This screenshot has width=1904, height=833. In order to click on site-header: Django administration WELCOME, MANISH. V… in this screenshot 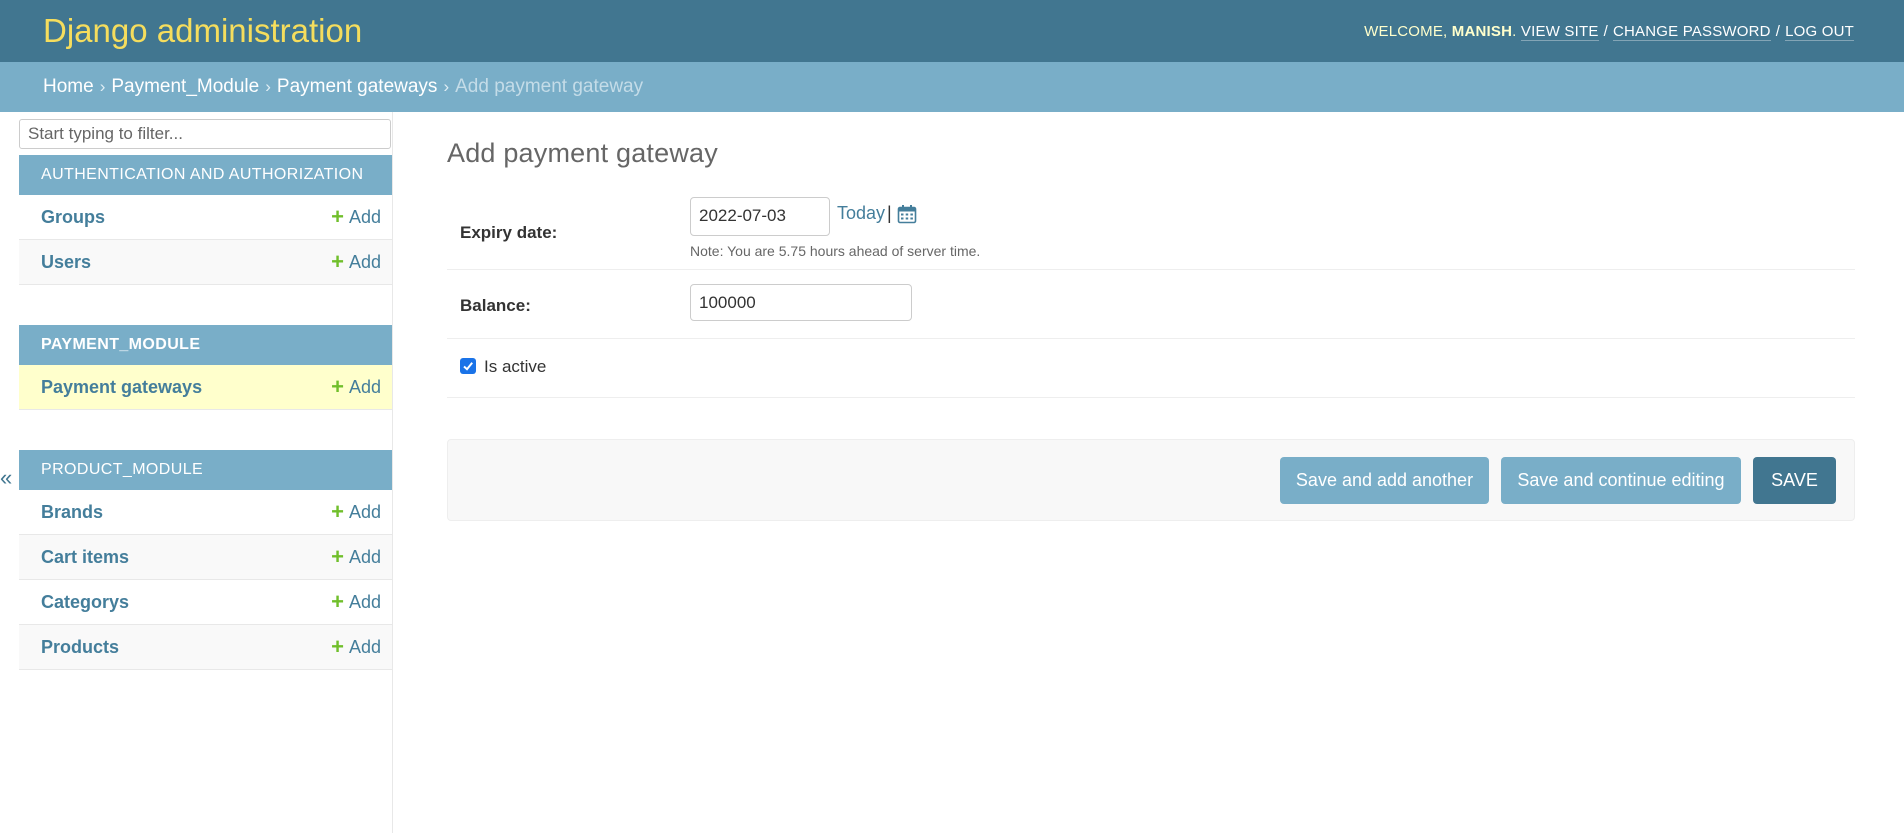, I will do `click(952, 31)`.